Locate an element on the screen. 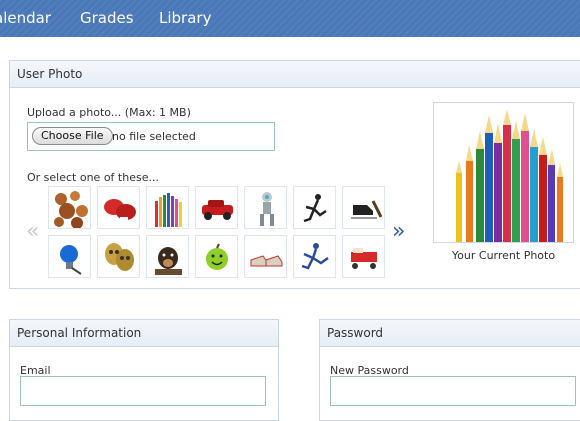 The image size is (580, 421). blue-bulb-icon is located at coordinates (69, 256).